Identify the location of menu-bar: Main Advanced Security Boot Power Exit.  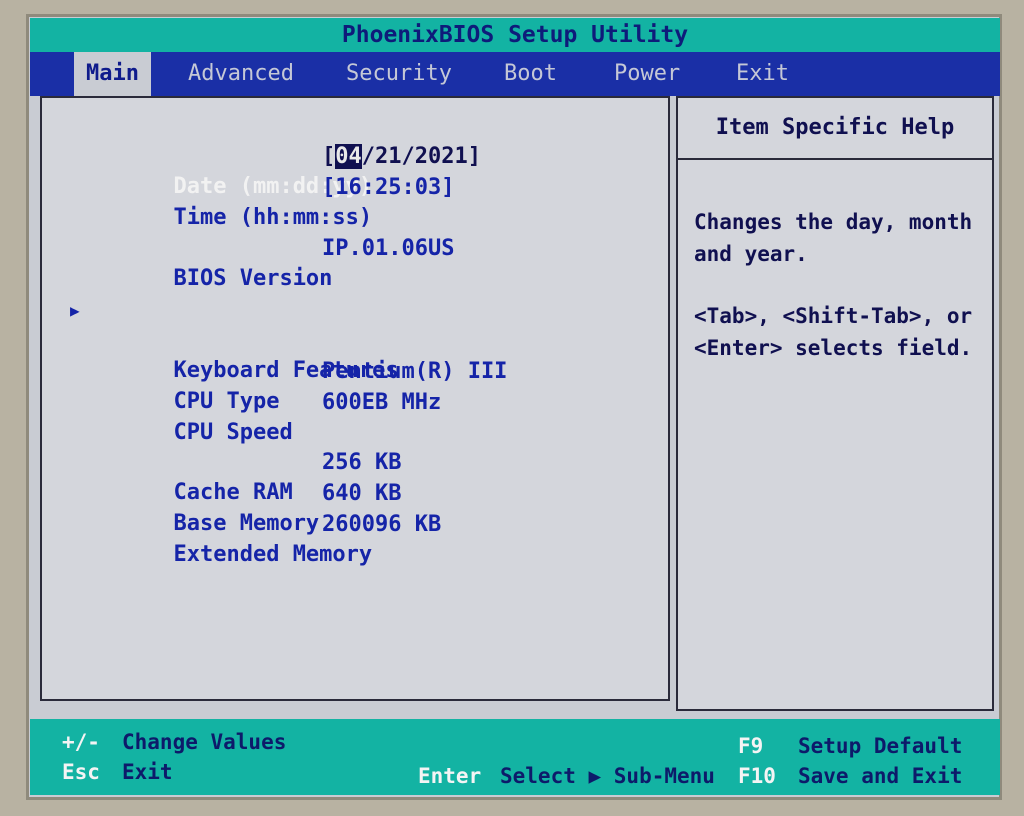
(515, 74).